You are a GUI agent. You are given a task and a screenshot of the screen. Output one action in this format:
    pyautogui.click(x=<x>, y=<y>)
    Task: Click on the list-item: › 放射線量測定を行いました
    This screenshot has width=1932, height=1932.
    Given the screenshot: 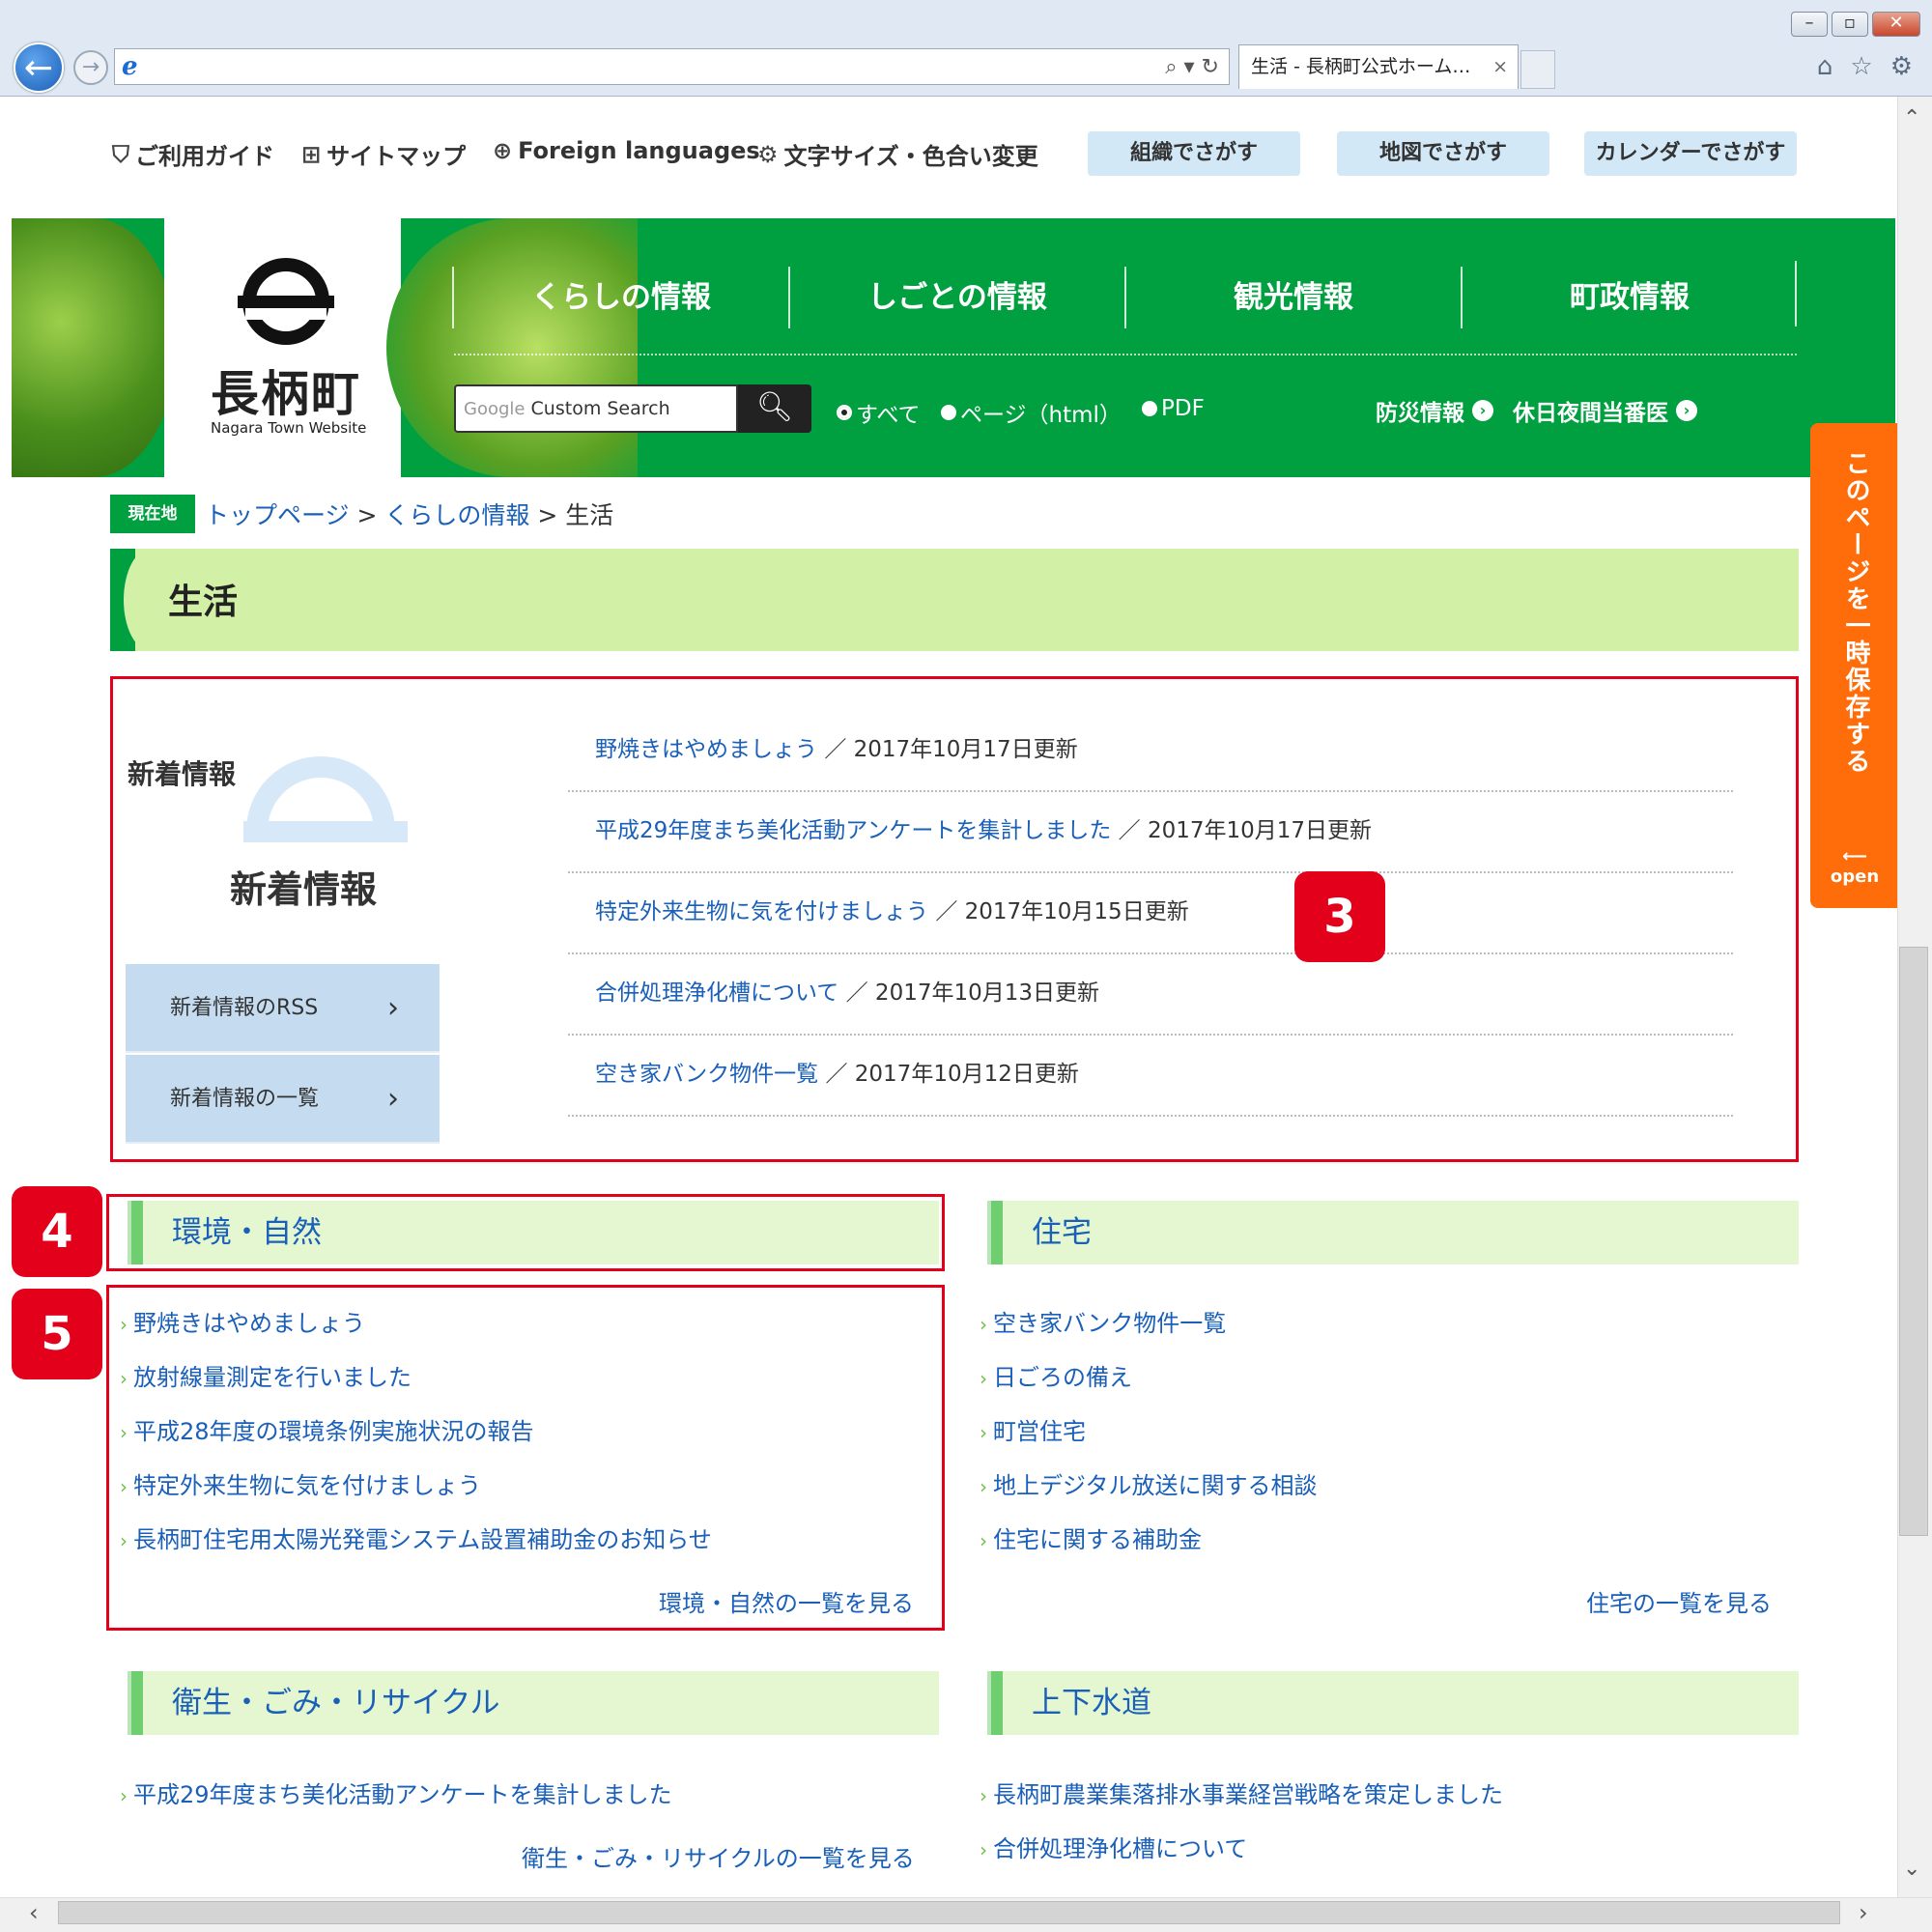 What is the action you would take?
    pyautogui.click(x=266, y=1375)
    